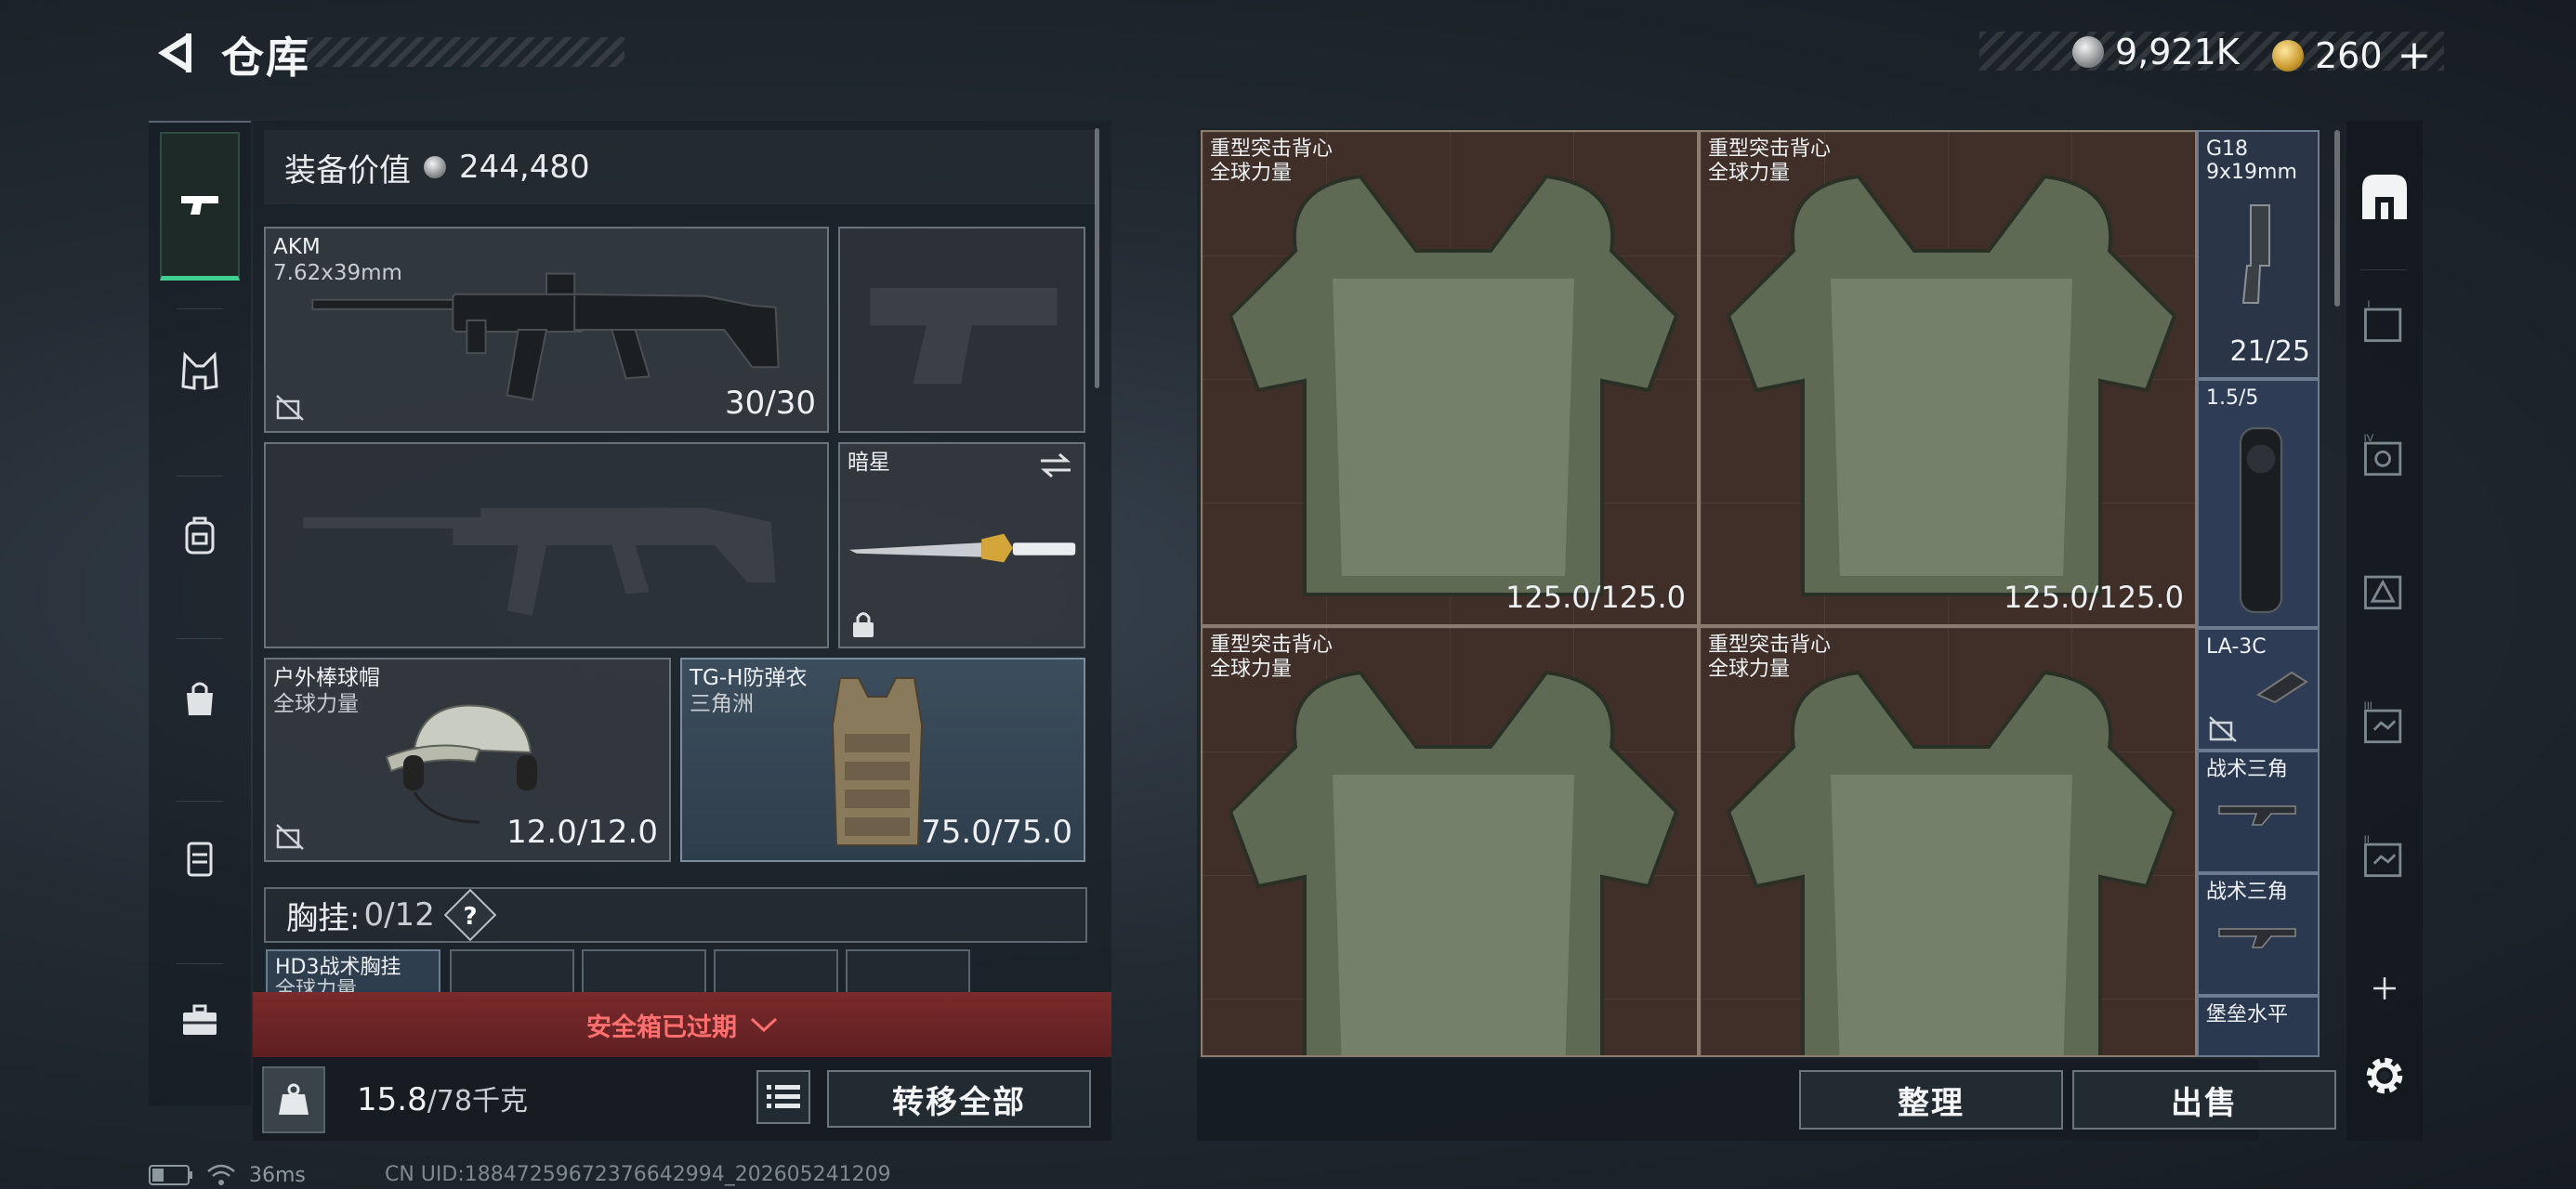  Describe the element at coordinates (749, 678) in the screenshot. I see `armor-name: TG-H防弹衣` at that location.